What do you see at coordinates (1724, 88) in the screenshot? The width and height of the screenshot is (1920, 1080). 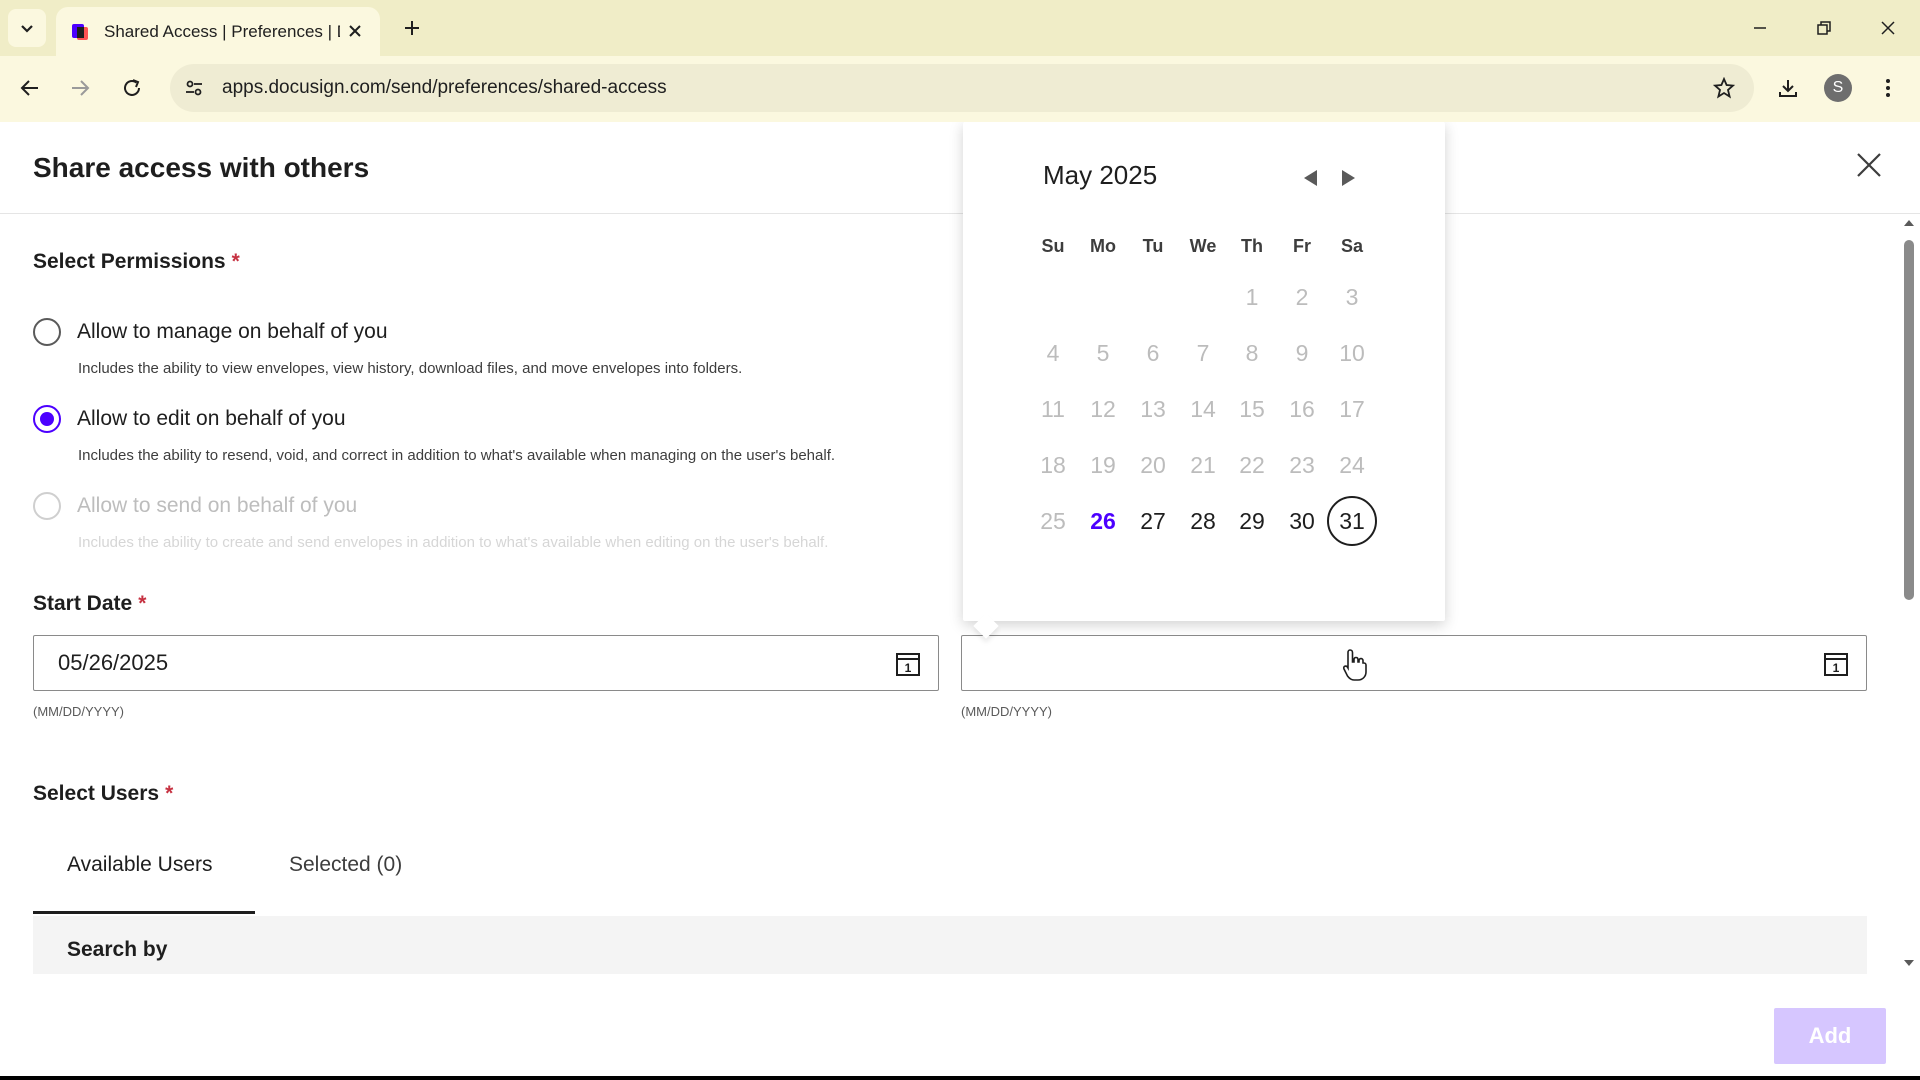 I see `bookmark-star-icon` at bounding box center [1724, 88].